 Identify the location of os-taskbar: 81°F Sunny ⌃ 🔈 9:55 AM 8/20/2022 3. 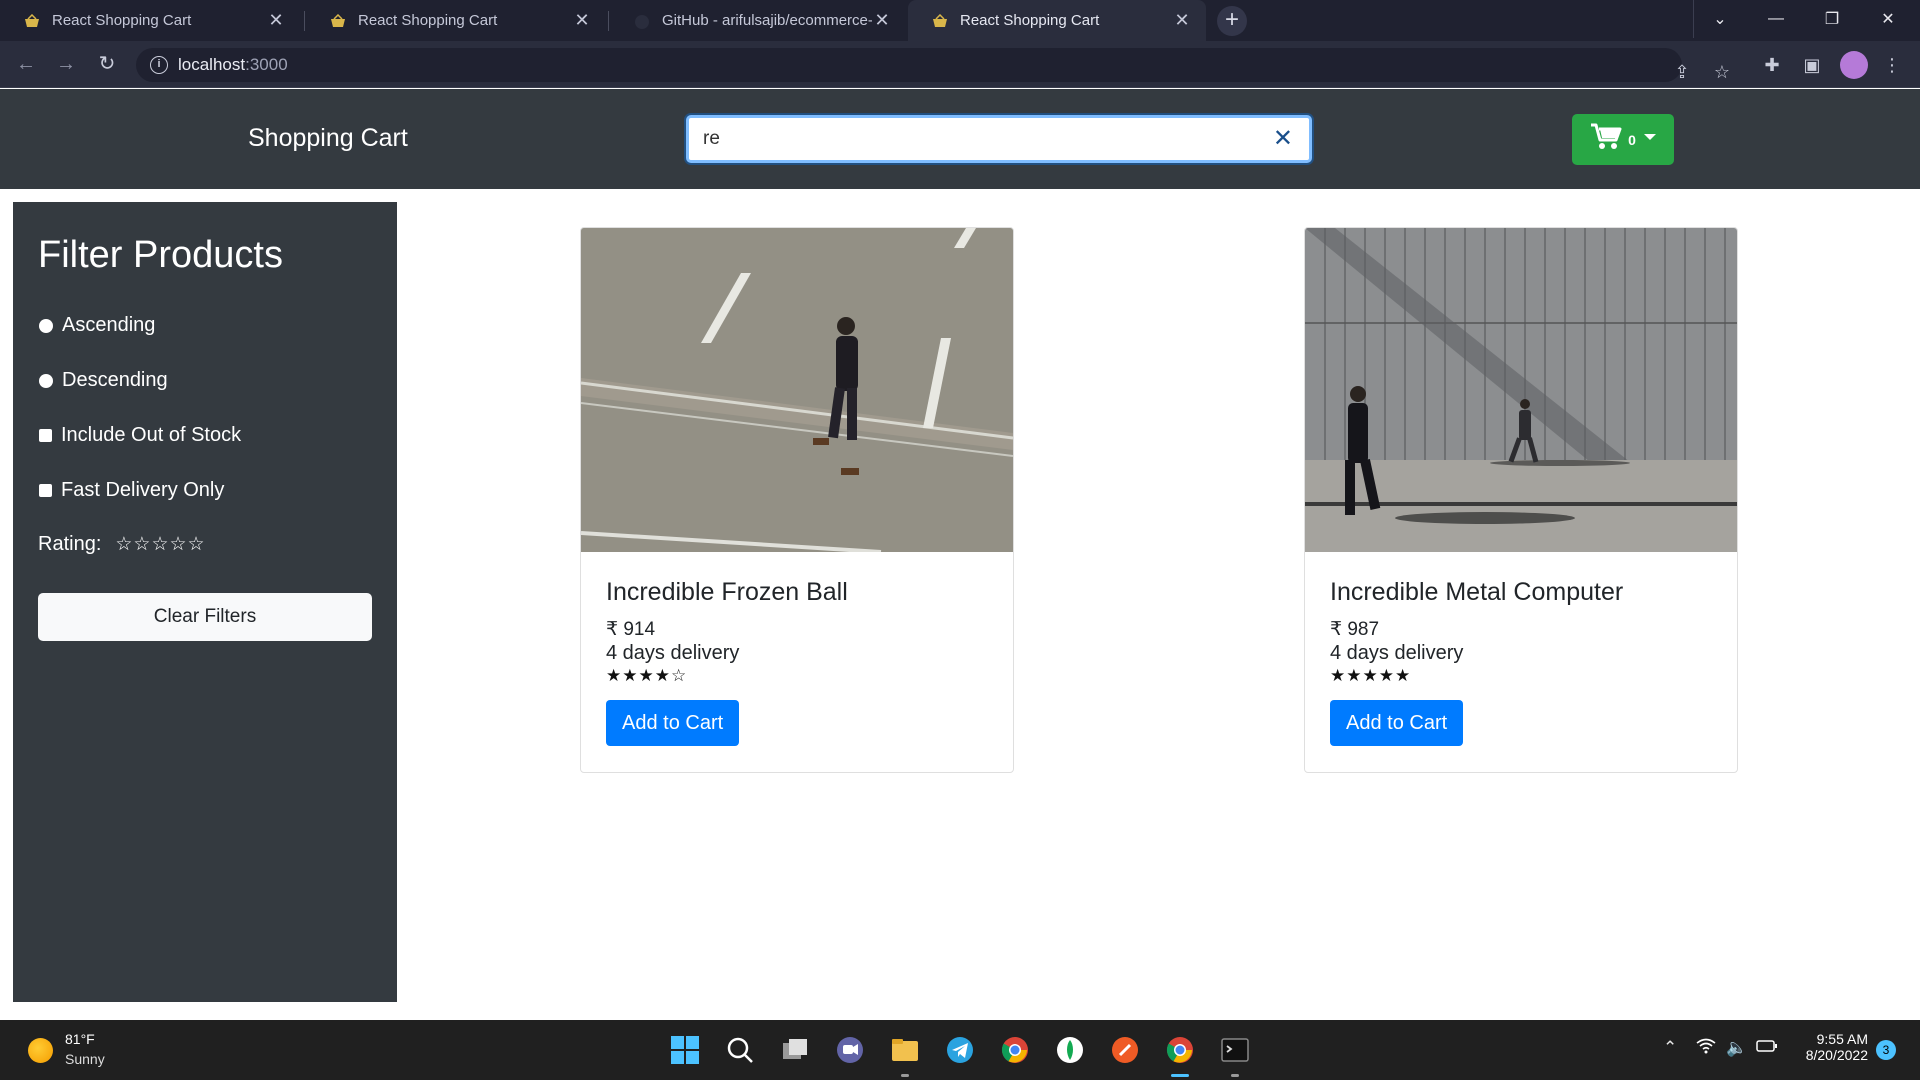
(960, 1050).